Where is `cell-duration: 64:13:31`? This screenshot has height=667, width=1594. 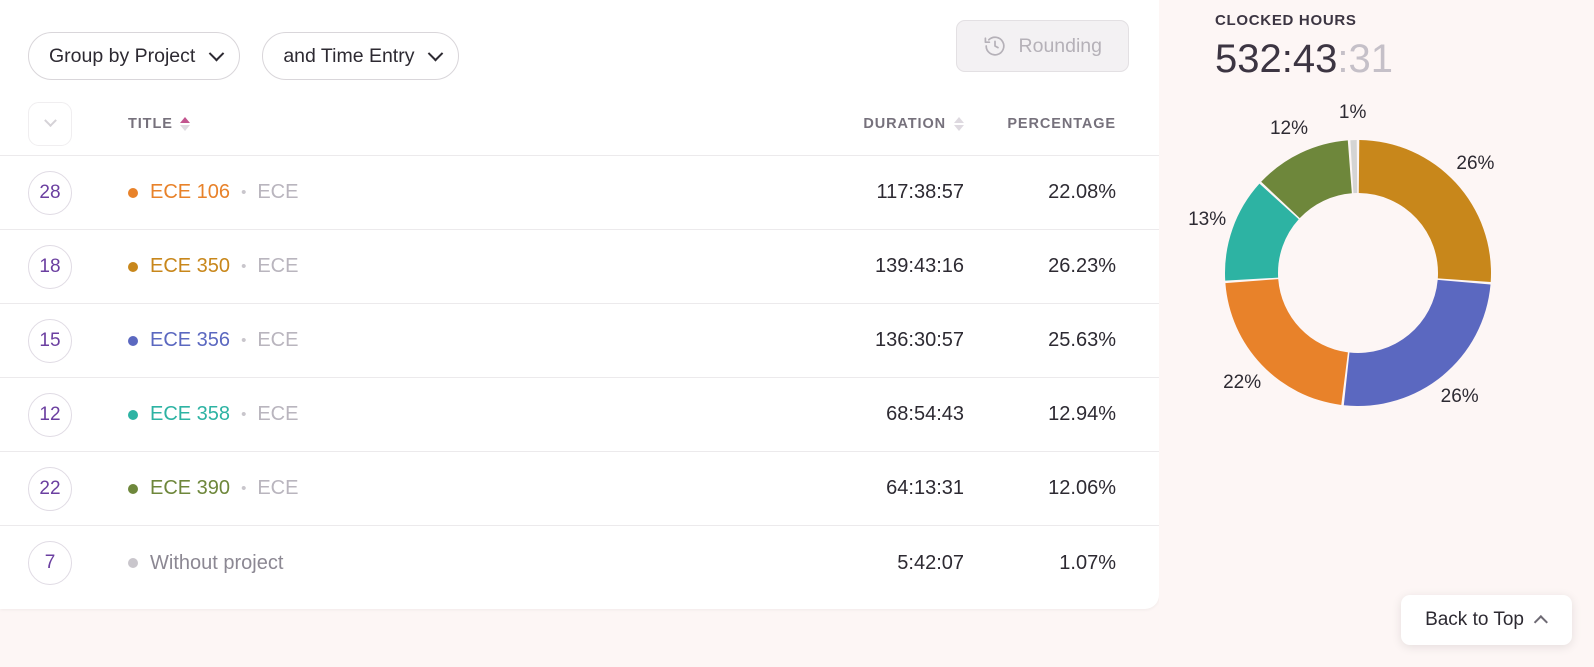 cell-duration: 64:13:31 is located at coordinates (925, 488).